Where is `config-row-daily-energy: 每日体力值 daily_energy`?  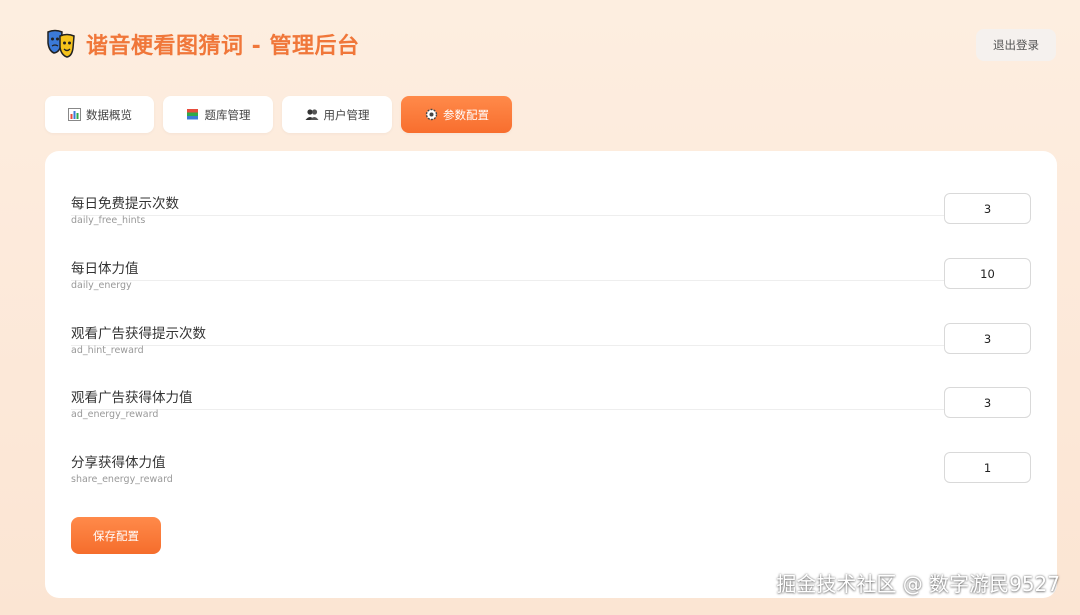
config-row-daily-energy: 每日体力值 daily_energy is located at coordinates (551, 253).